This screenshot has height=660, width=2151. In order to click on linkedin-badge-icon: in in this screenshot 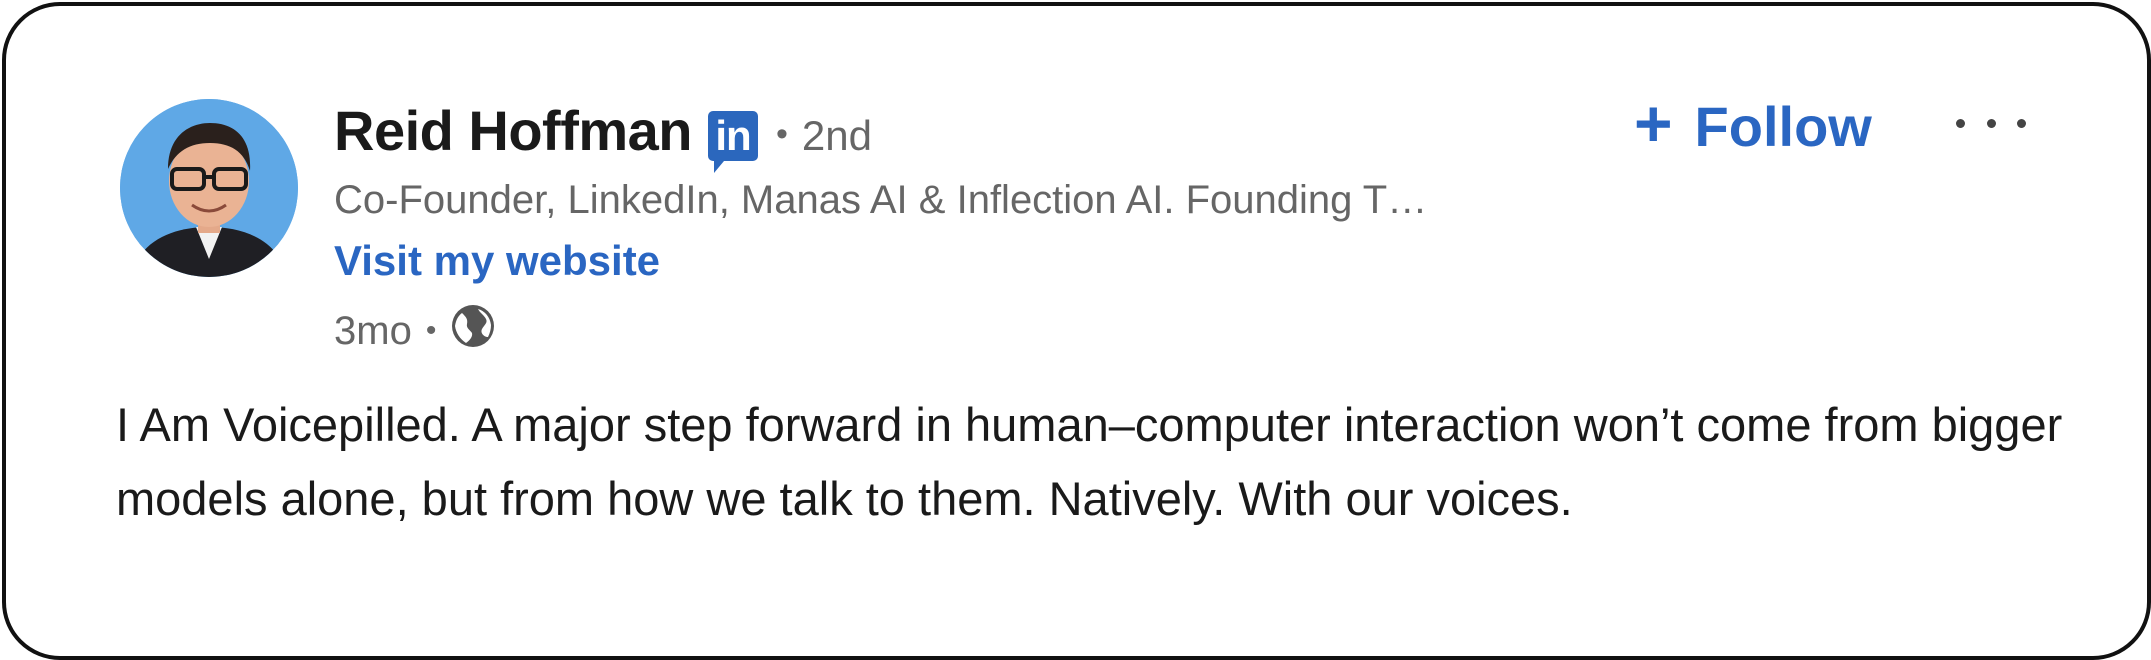, I will do `click(733, 142)`.